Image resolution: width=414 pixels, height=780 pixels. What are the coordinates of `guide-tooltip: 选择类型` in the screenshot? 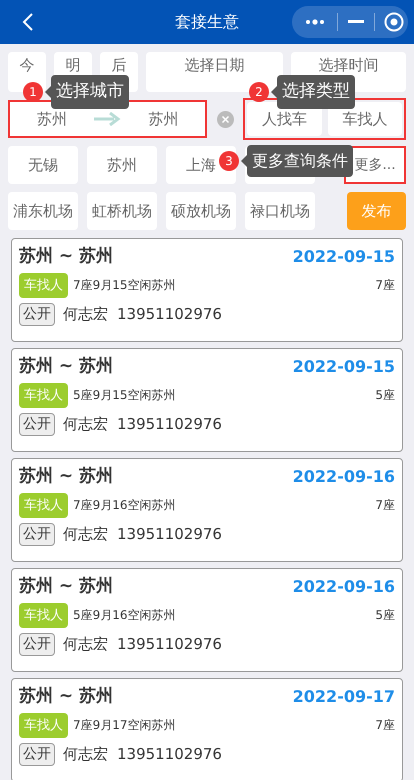 It's located at (316, 91).